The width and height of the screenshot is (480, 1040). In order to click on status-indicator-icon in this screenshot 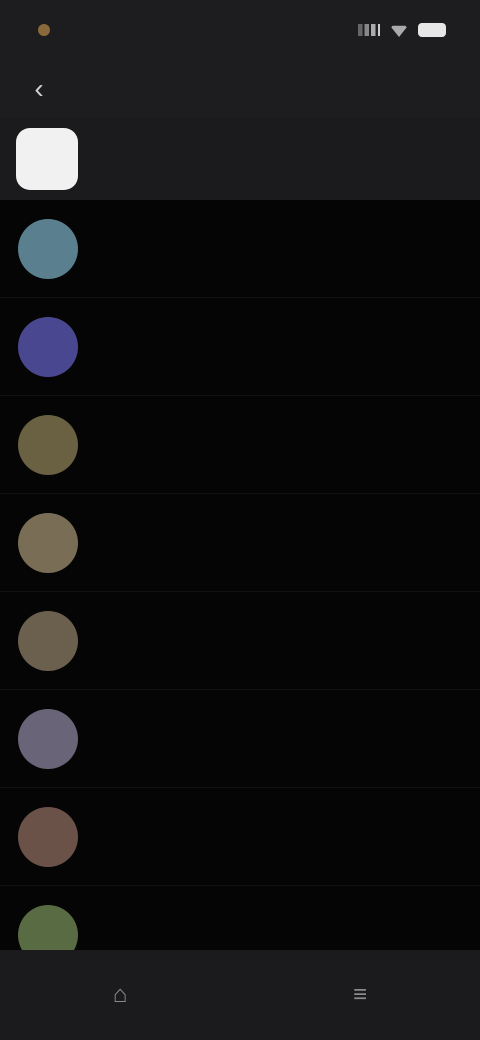, I will do `click(44, 30)`.